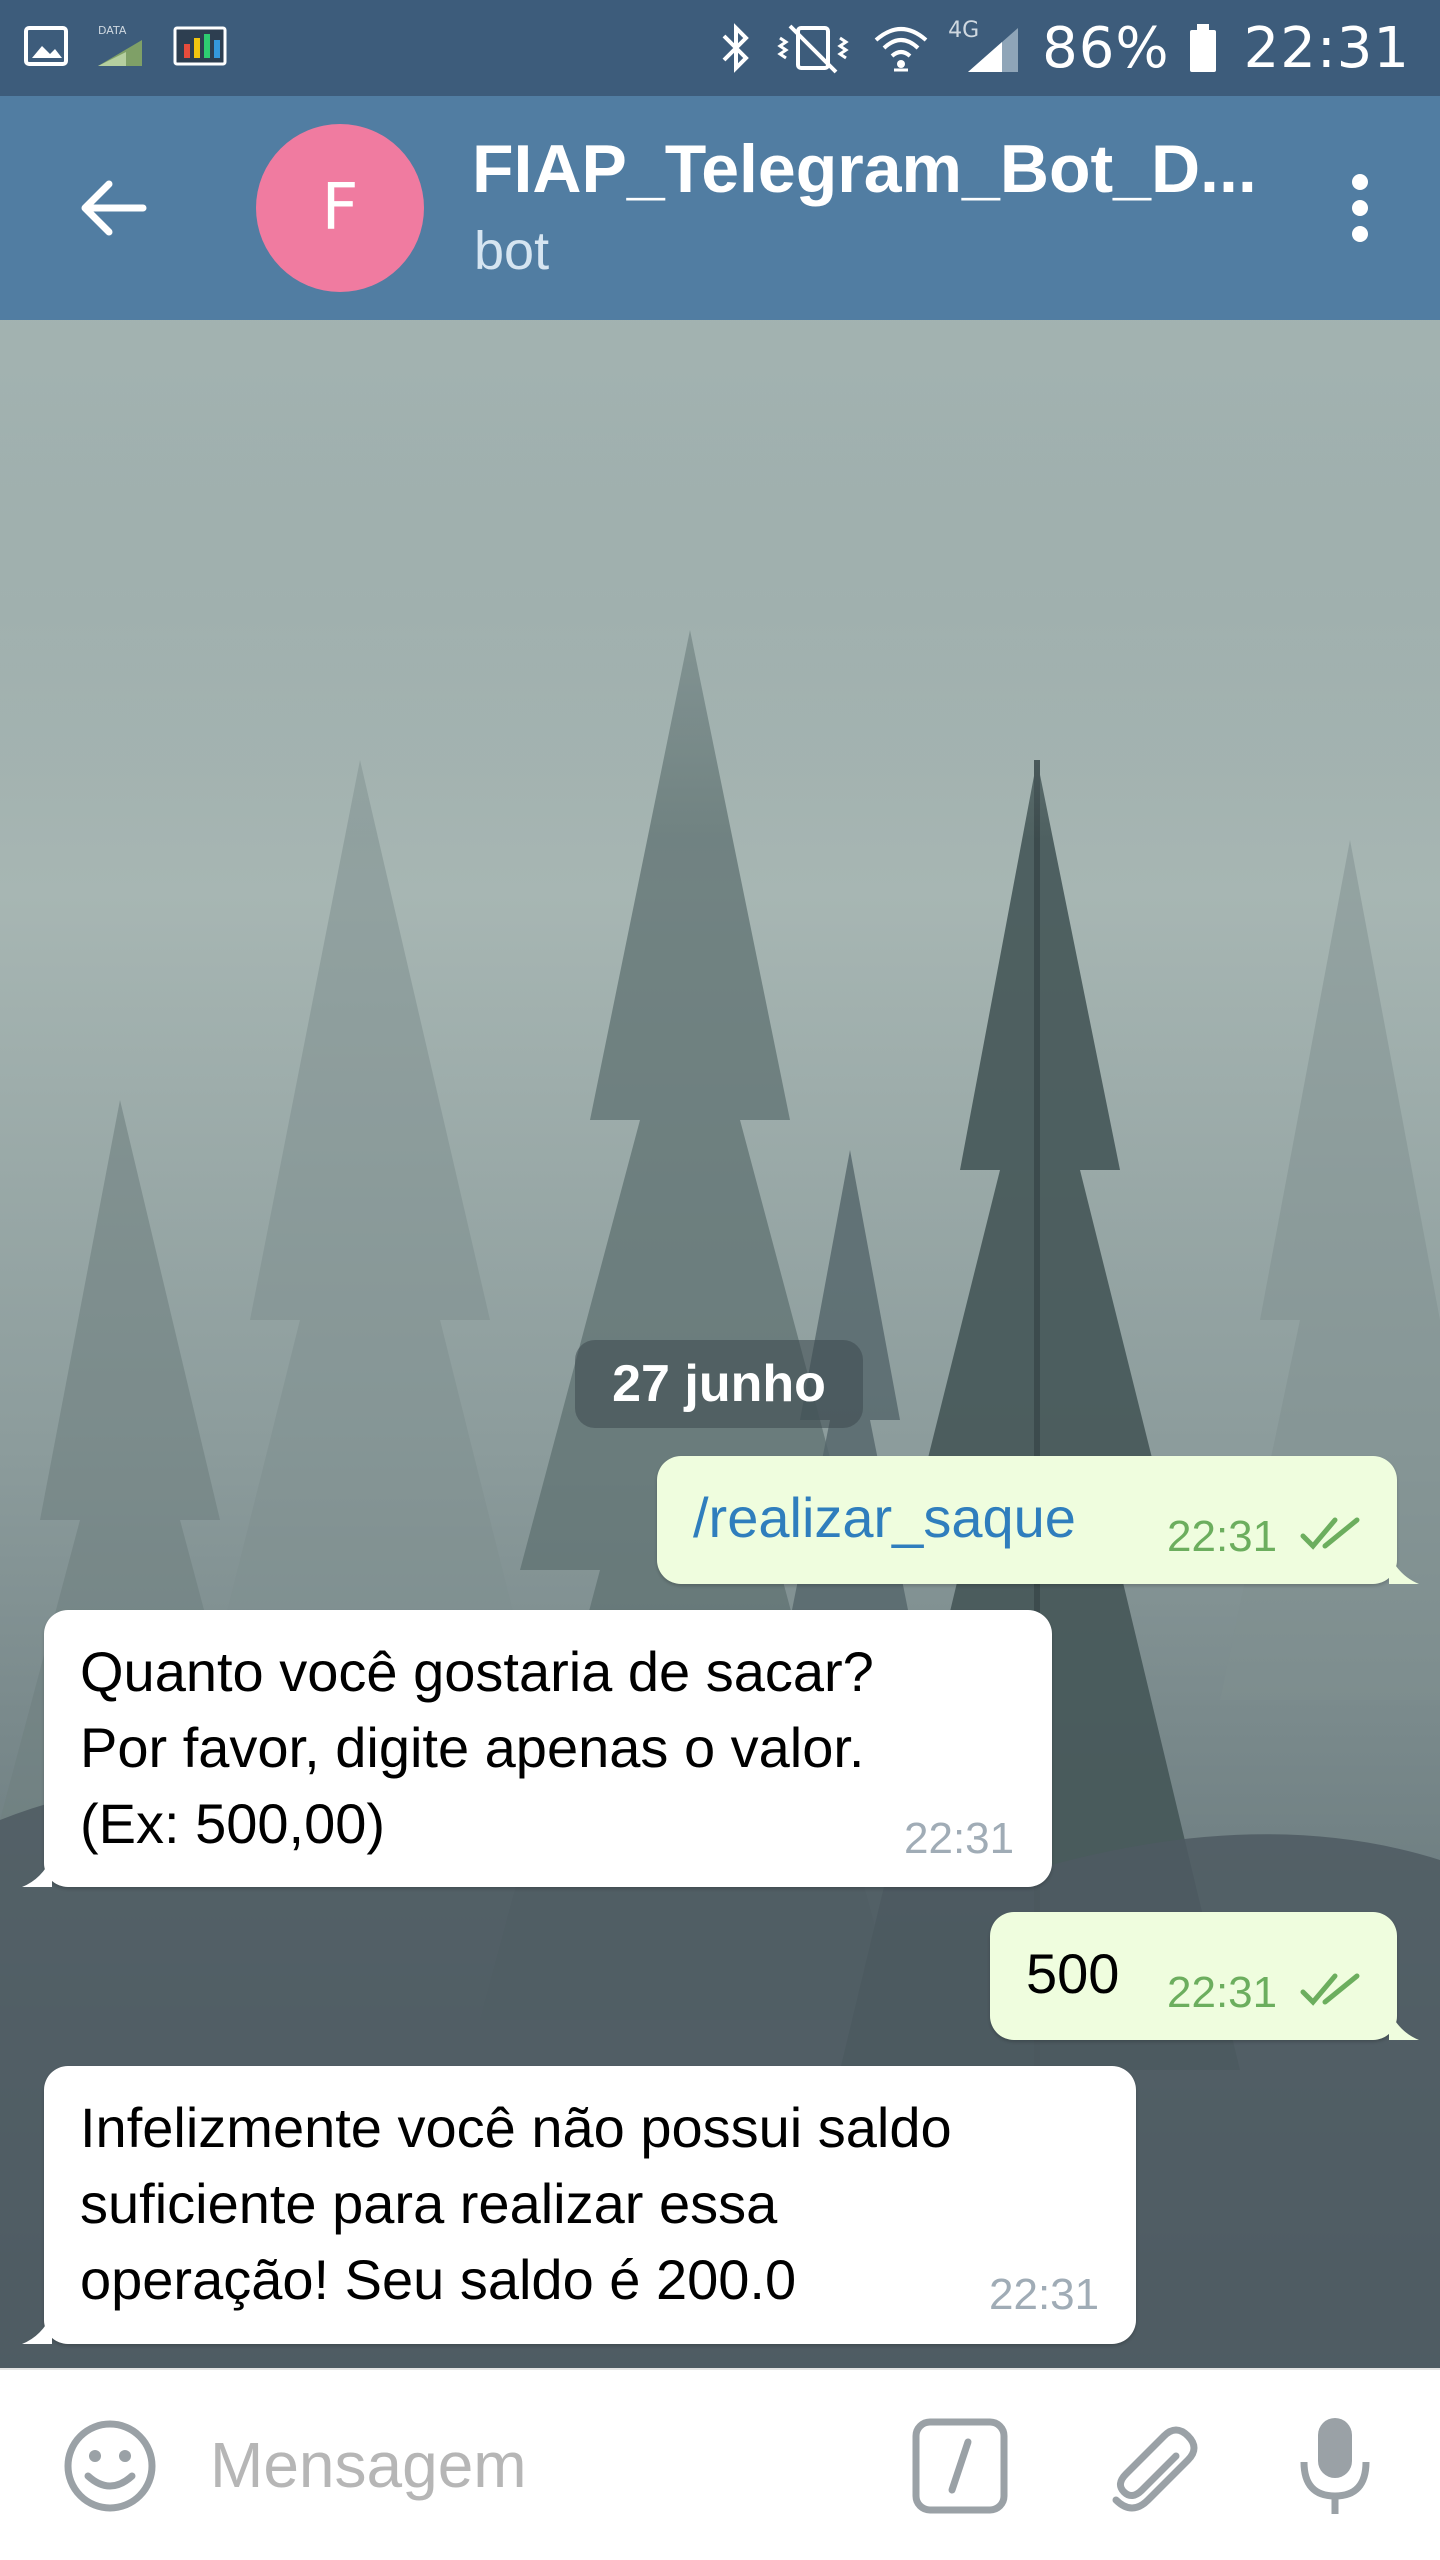 Image resolution: width=1440 pixels, height=2560 pixels. Describe the element at coordinates (340, 208) in the screenshot. I see `bot-avatar: F` at that location.